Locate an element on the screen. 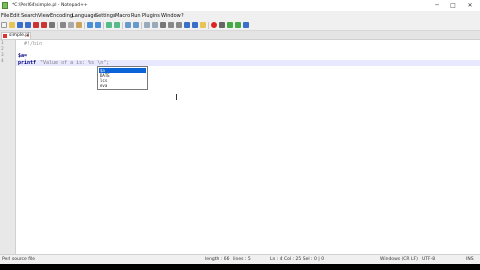 The image size is (480, 270). menu-language: Language is located at coordinates (84, 16).